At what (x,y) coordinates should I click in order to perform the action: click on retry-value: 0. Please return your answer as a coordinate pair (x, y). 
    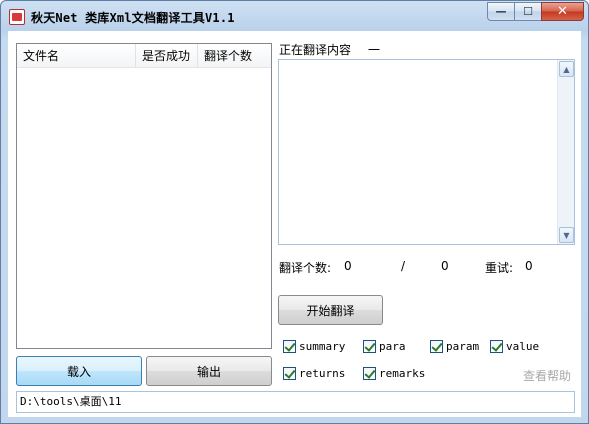
    Looking at the image, I should click on (529, 266).